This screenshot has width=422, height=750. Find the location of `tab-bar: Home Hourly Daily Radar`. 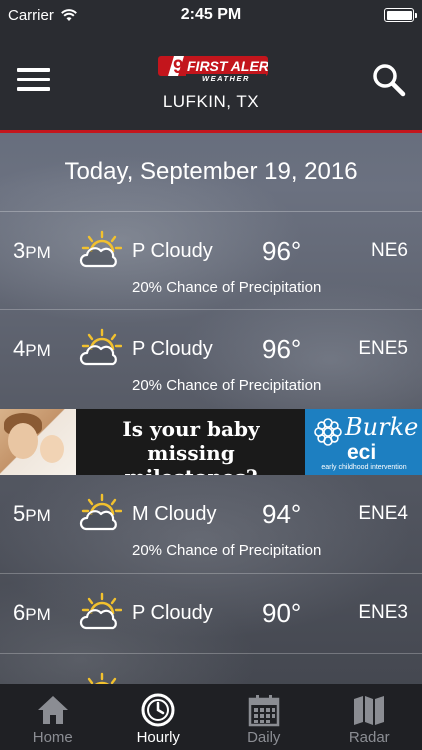

tab-bar: Home Hourly Daily Radar is located at coordinates (211, 717).